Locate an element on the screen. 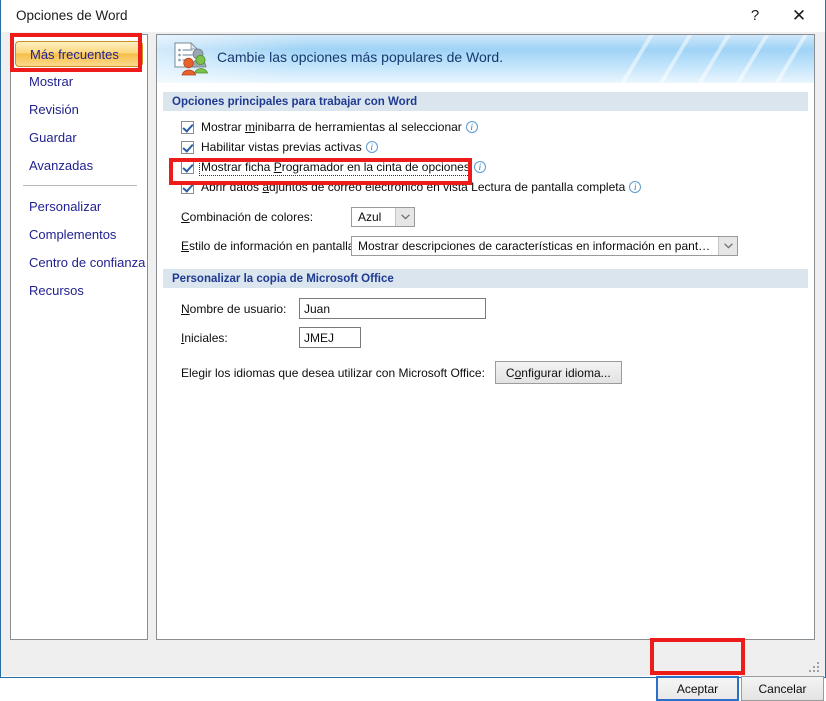  label-username: Nombre de usuario: is located at coordinates (234, 308).